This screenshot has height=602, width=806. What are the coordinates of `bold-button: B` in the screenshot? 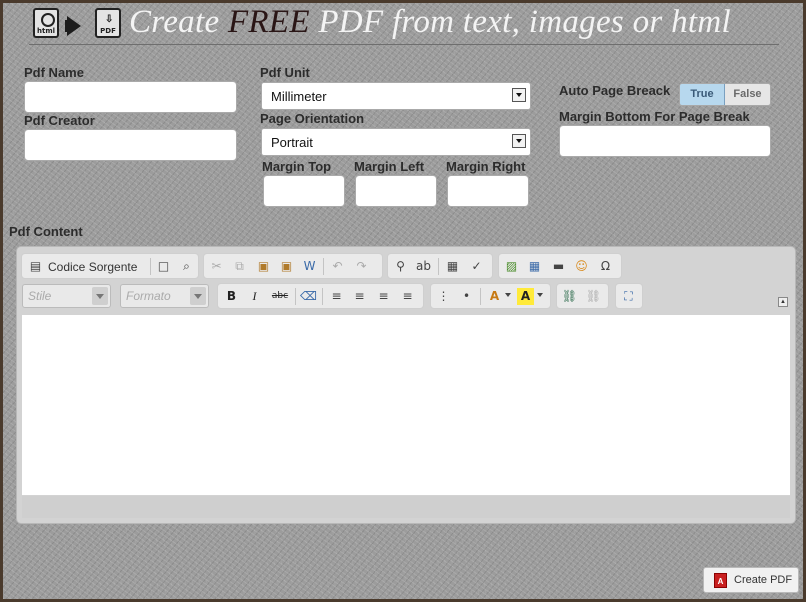 It's located at (231, 296).